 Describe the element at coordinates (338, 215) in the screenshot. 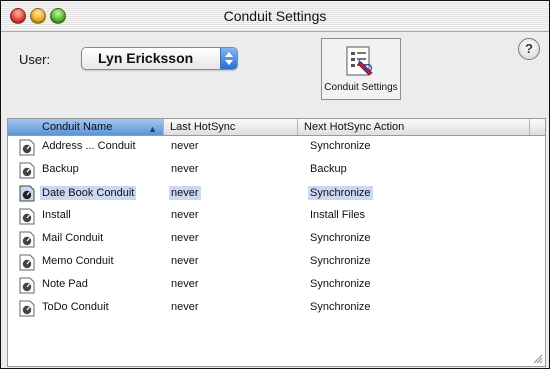

I see `next-action: Install Files` at that location.